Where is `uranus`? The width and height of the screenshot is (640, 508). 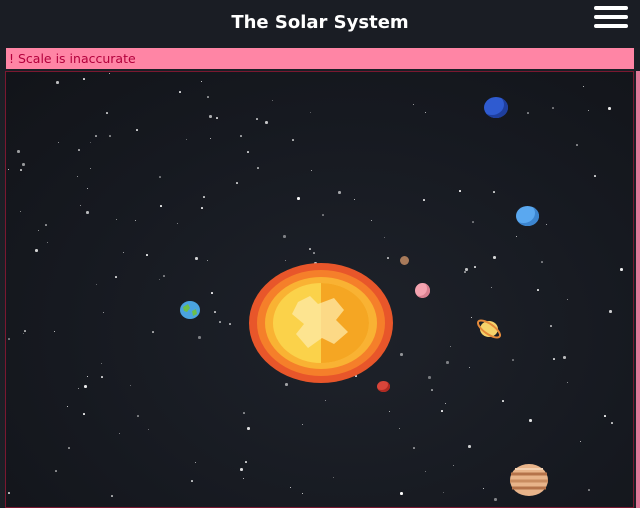 uranus is located at coordinates (527, 216).